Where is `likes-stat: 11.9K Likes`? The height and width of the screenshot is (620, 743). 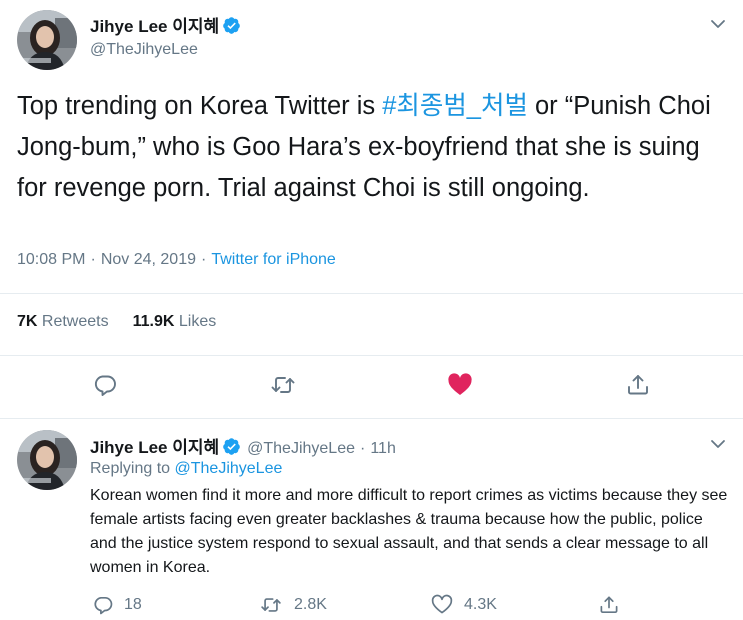 likes-stat: 11.9K Likes is located at coordinates (175, 321).